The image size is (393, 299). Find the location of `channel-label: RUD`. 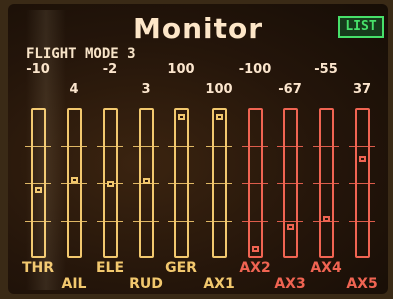

channel-label: RUD is located at coordinates (146, 284).